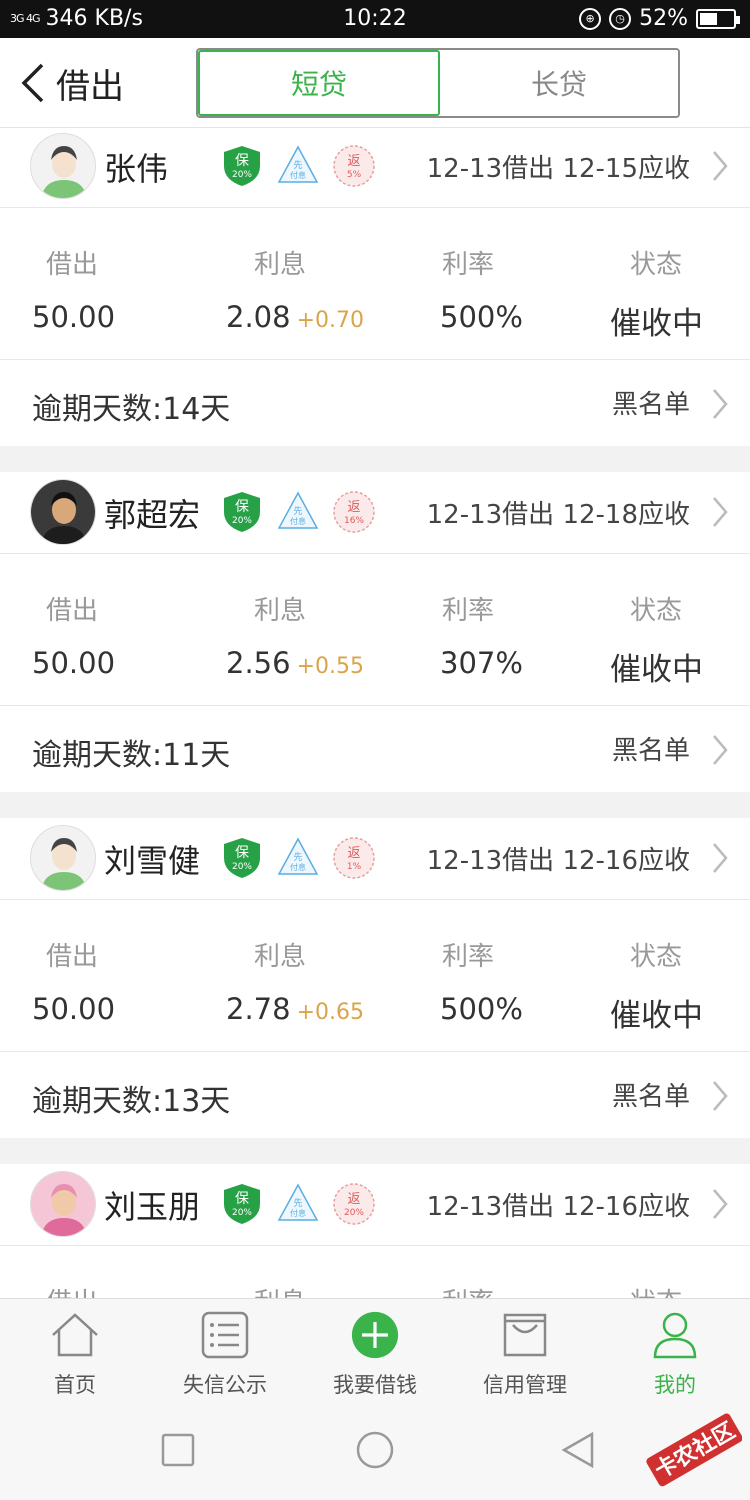  I want to click on loan-card-header: 刘雪健 保 20% 先 付息 返 1% 12-13借出 12-16应收, so click(375, 859).